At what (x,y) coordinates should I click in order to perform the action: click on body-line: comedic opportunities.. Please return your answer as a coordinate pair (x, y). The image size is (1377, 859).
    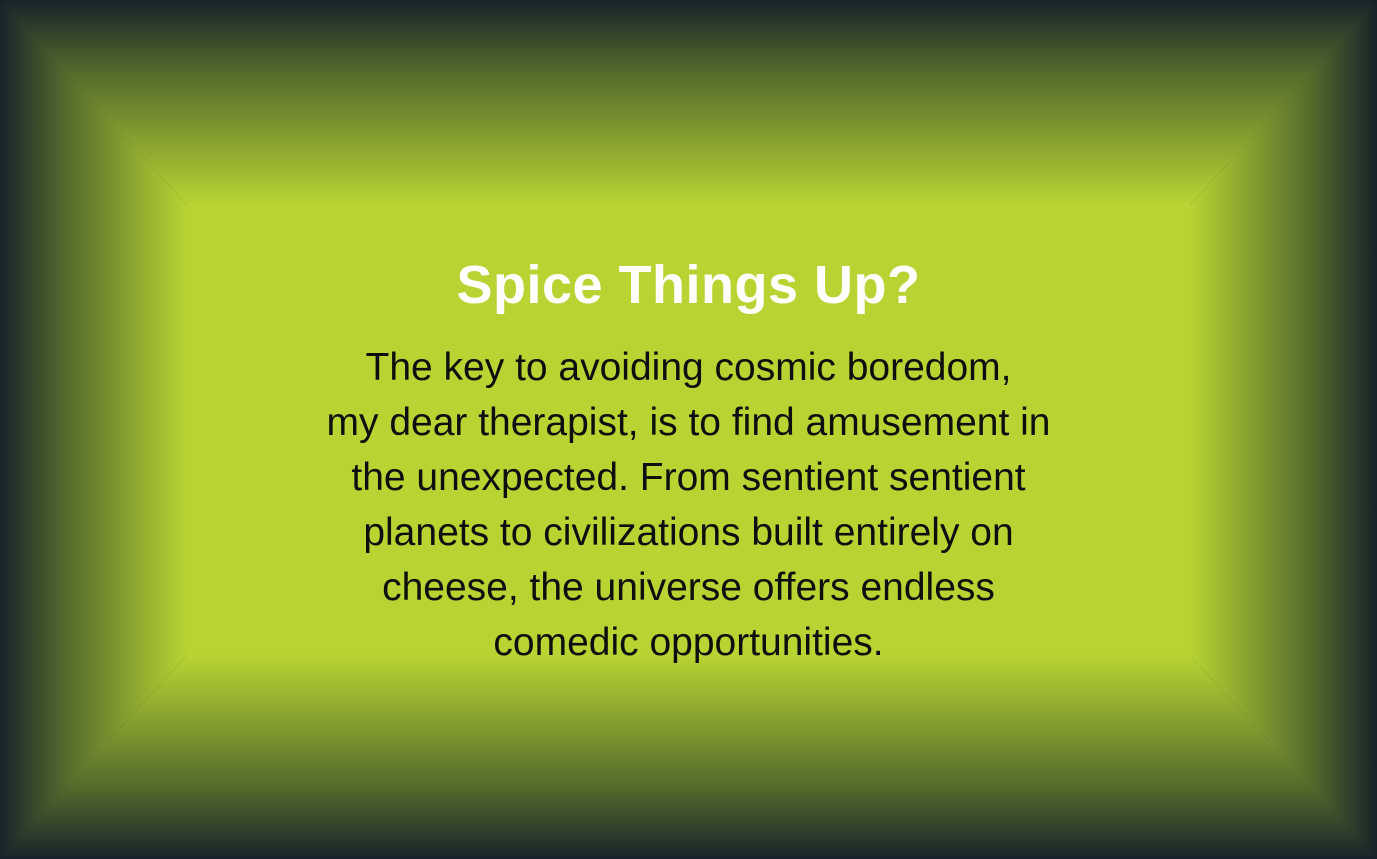
    Looking at the image, I should click on (688, 642).